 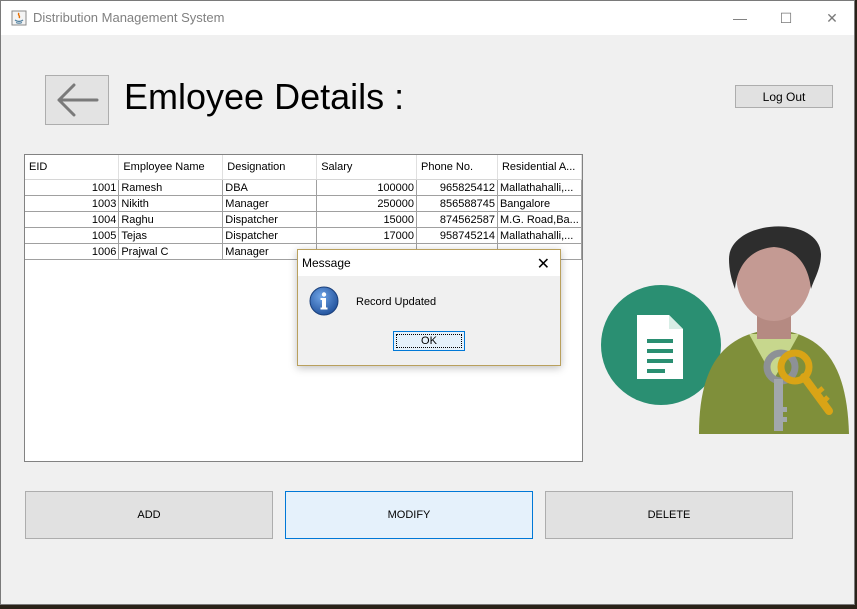 What do you see at coordinates (539, 203) in the screenshot?
I see `cell-address: Bangalore` at bounding box center [539, 203].